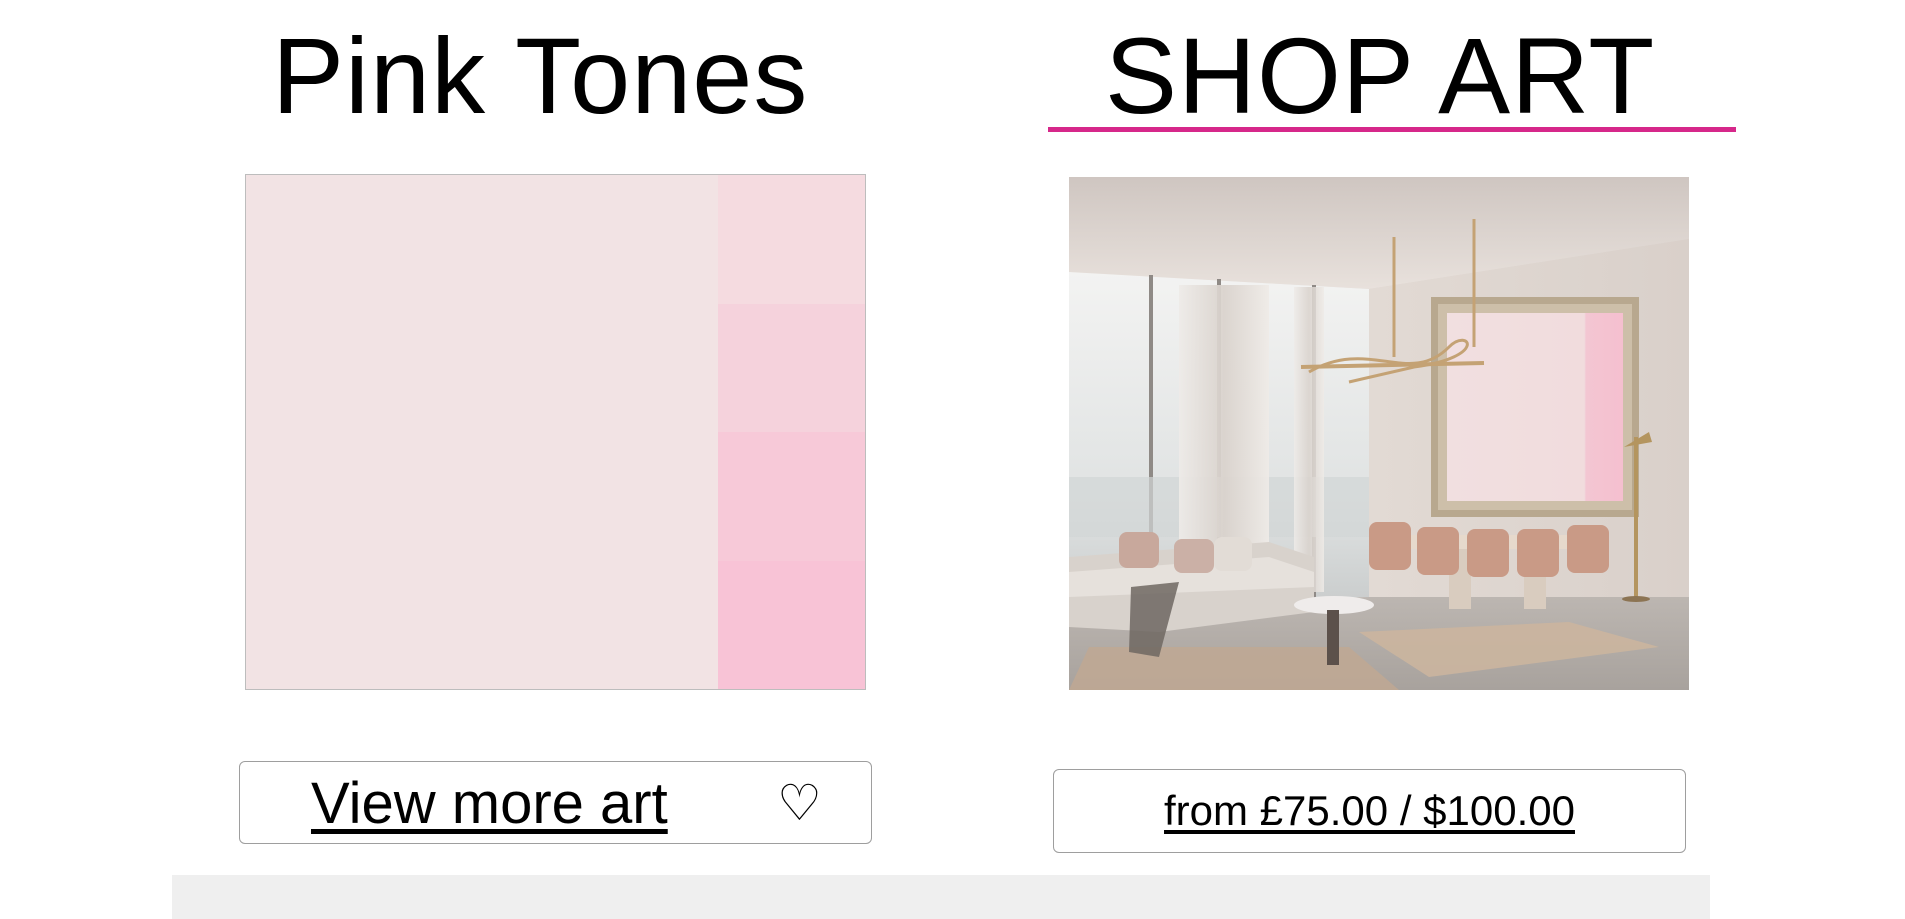  Describe the element at coordinates (941, 897) in the screenshot. I see `footer-band` at that location.